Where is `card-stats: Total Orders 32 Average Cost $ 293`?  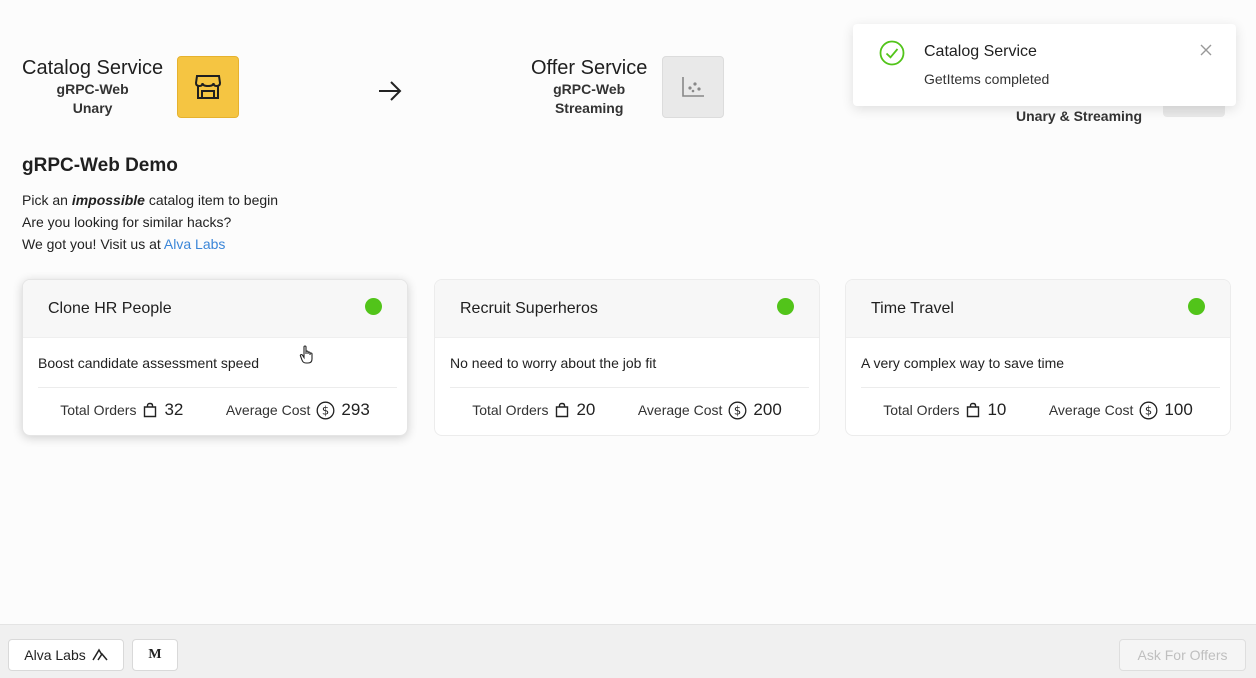 card-stats: Total Orders 32 Average Cost $ 293 is located at coordinates (215, 410).